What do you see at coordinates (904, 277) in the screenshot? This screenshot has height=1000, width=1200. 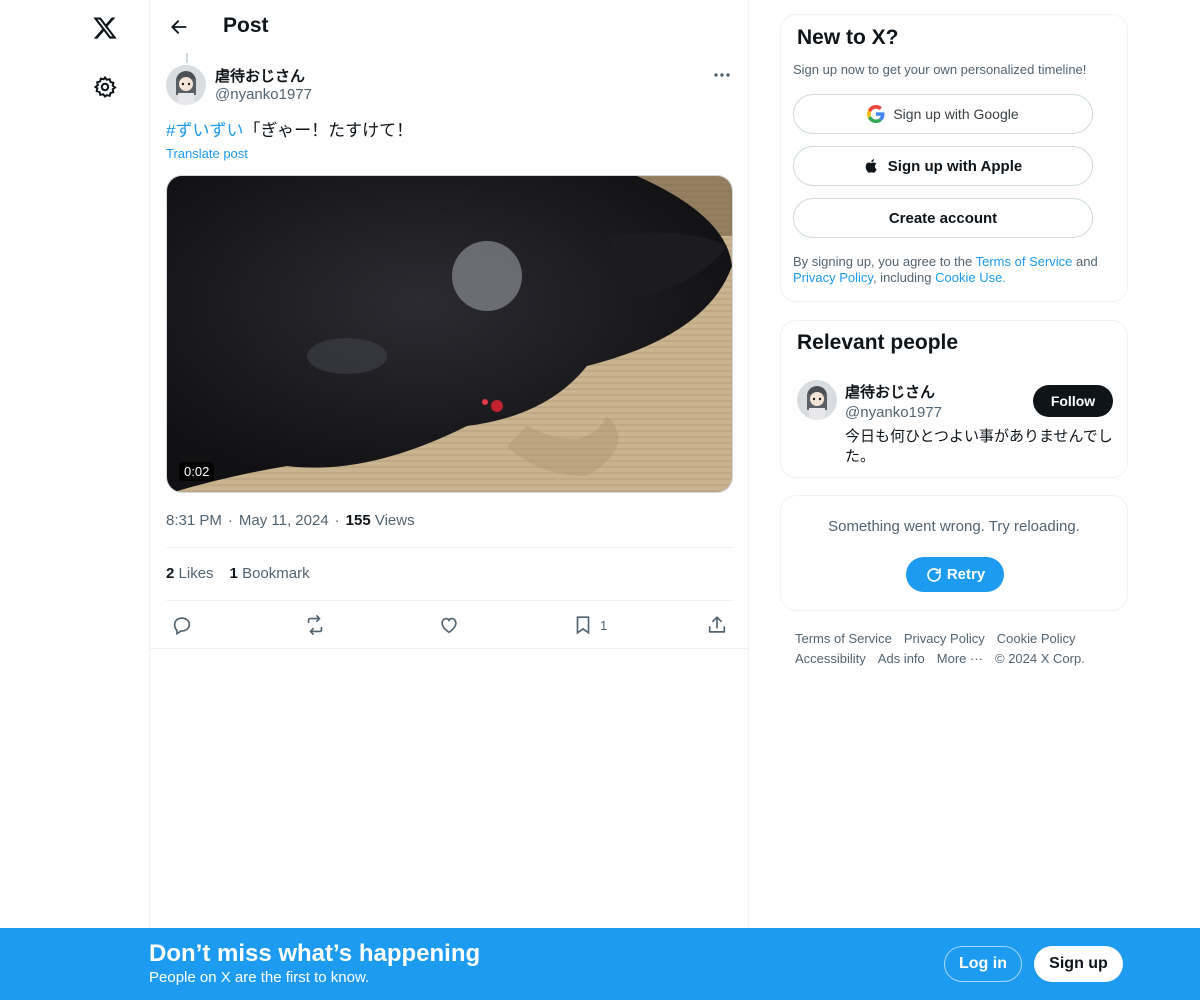 I see `terms-text: , including` at bounding box center [904, 277].